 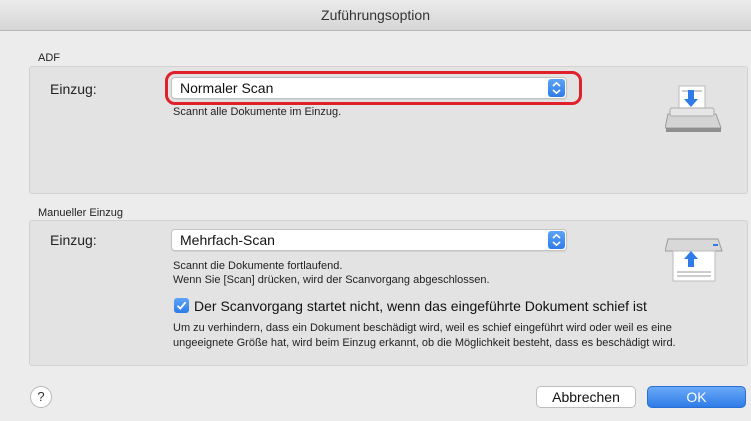 I want to click on manual-feed-label: Einzug:, so click(x=73, y=240).